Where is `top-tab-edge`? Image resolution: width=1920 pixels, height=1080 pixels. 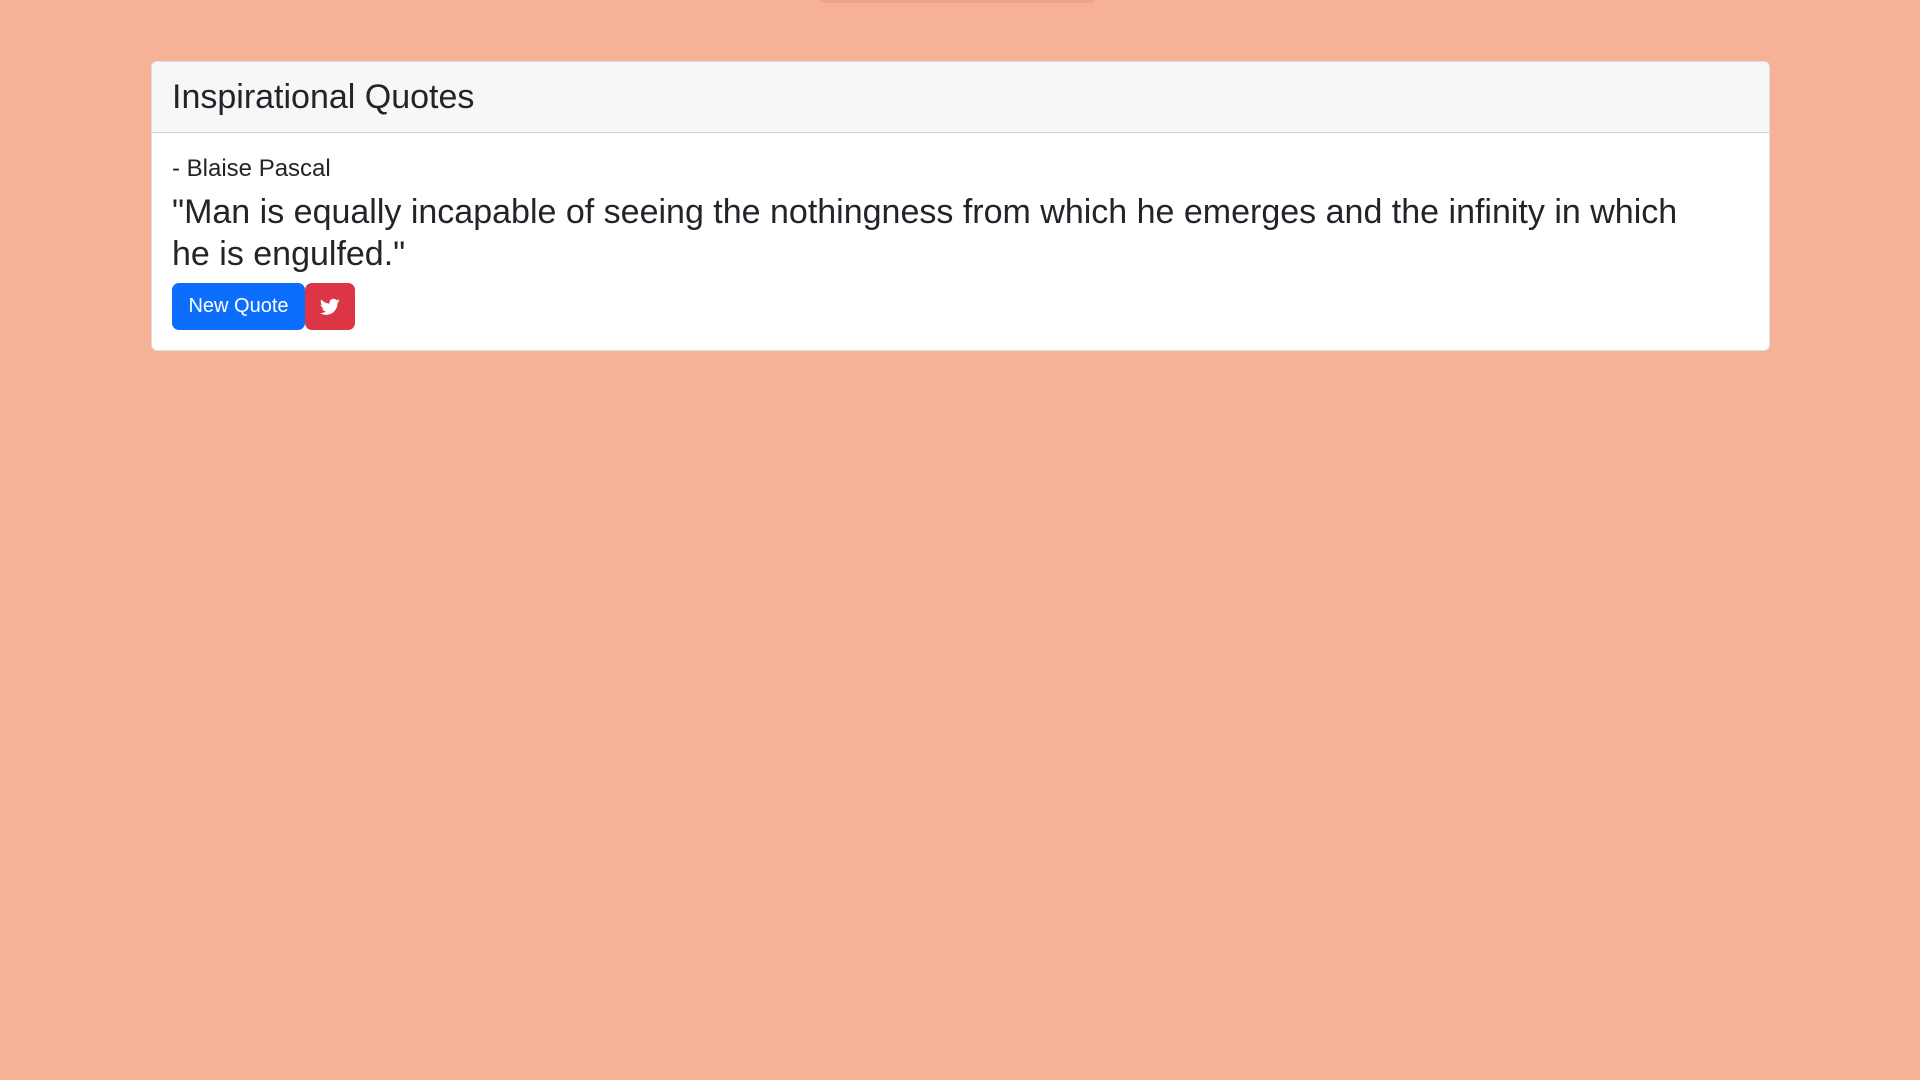 top-tab-edge is located at coordinates (957, 1).